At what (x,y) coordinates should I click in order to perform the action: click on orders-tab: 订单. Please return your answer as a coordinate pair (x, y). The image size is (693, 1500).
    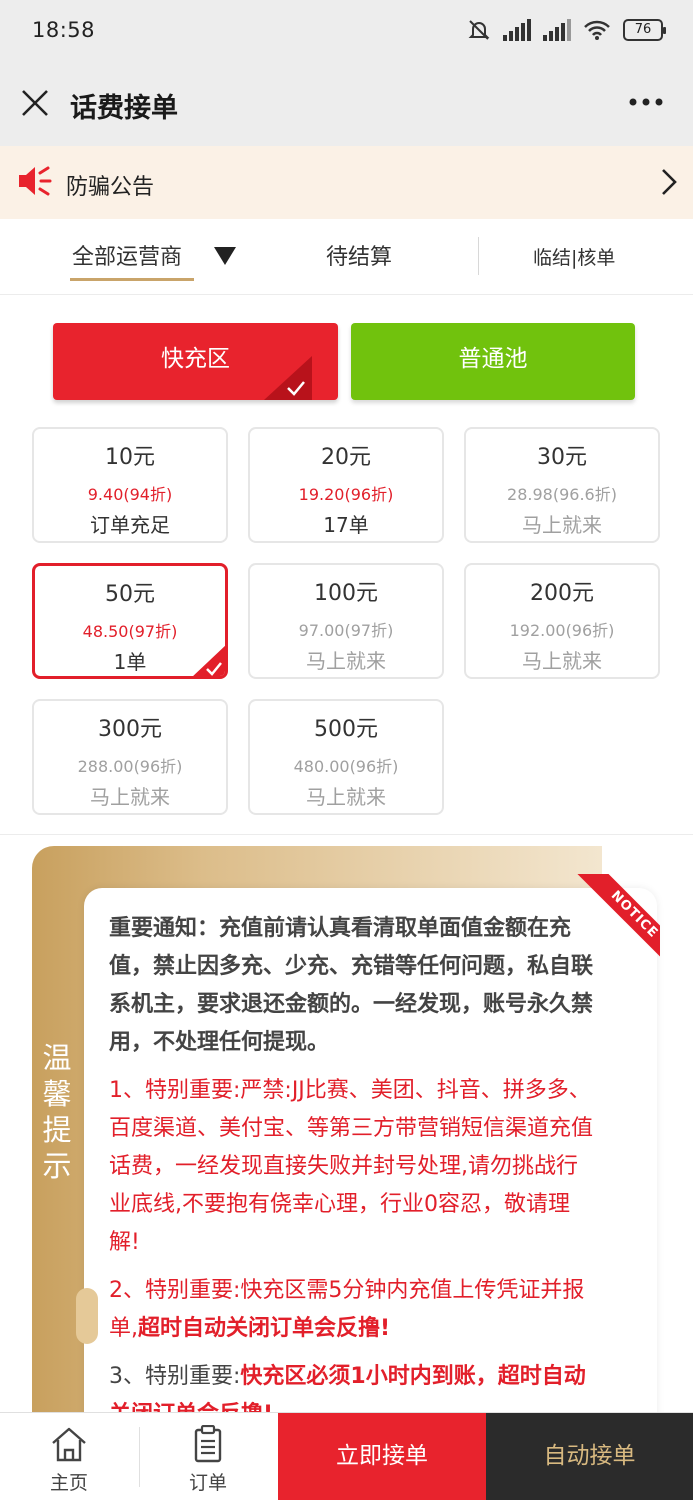
    Looking at the image, I should click on (208, 1456).